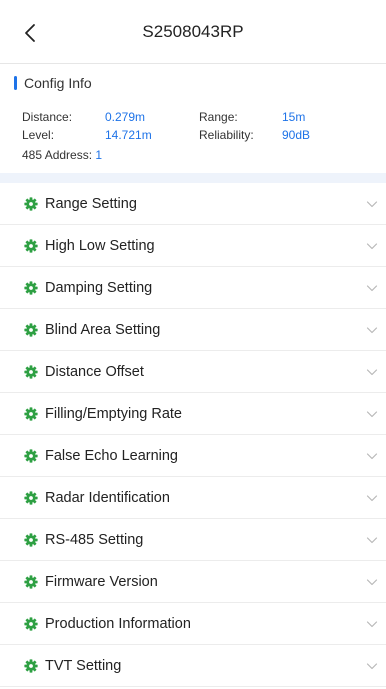 The image size is (386, 689). Describe the element at coordinates (193, 178) in the screenshot. I see `section-divider-band` at that location.